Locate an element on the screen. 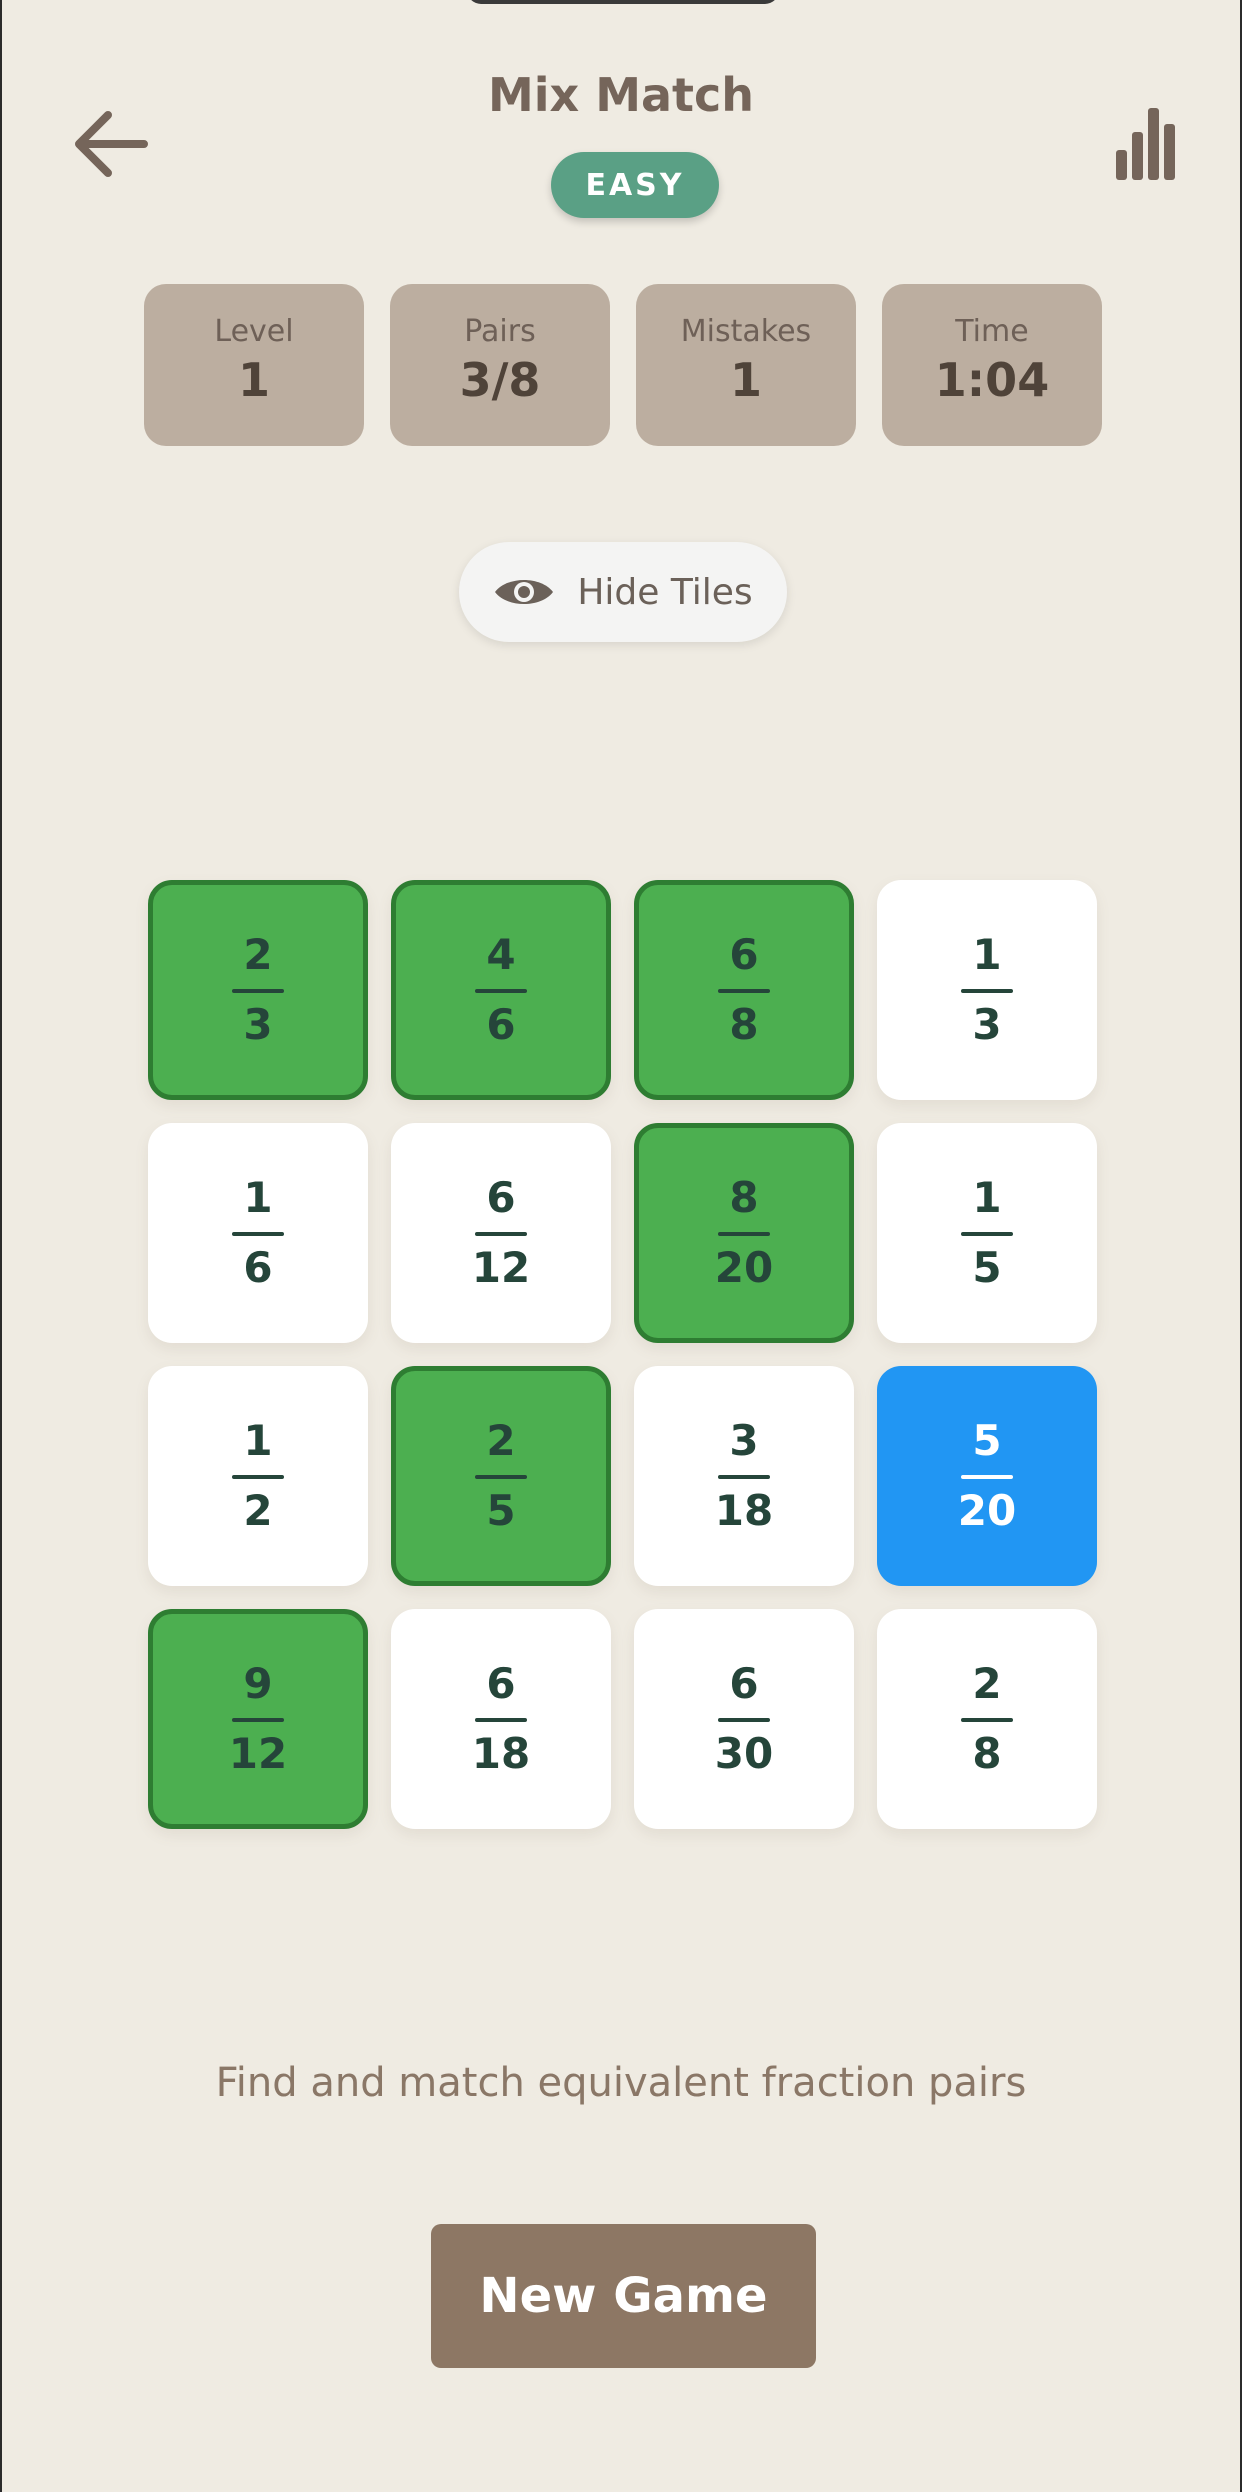 Image resolution: width=1242 pixels, height=2492 pixels. stat-label: Time is located at coordinates (992, 331).